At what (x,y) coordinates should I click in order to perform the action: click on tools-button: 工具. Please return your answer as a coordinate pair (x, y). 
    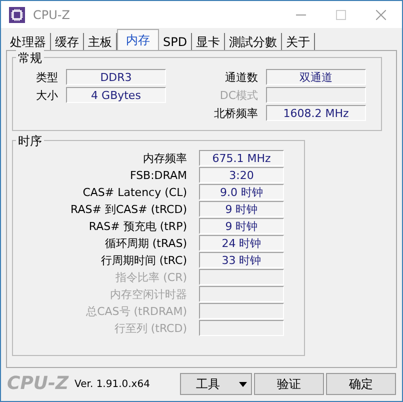
    Looking at the image, I should click on (216, 384).